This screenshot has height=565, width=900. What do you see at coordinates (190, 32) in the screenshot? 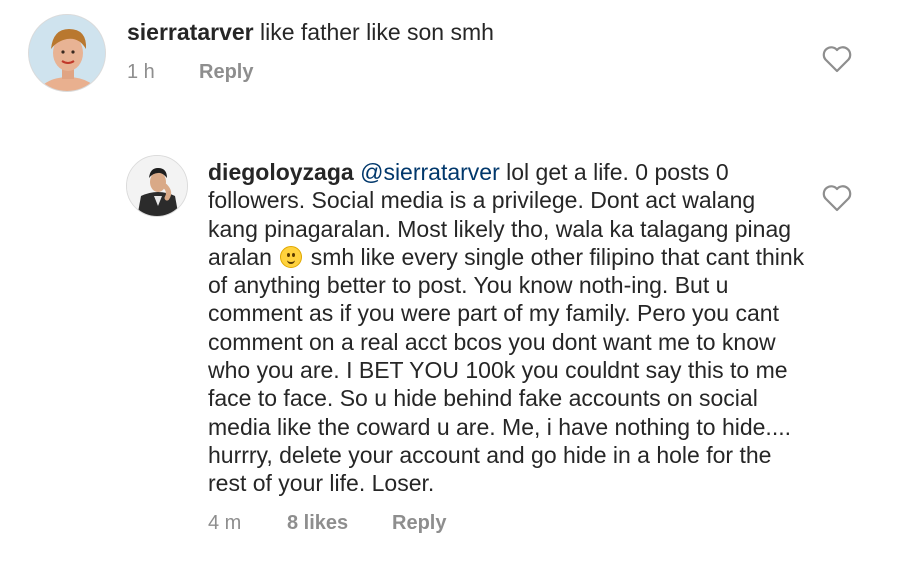
I see `comment-username: sierratarver` at bounding box center [190, 32].